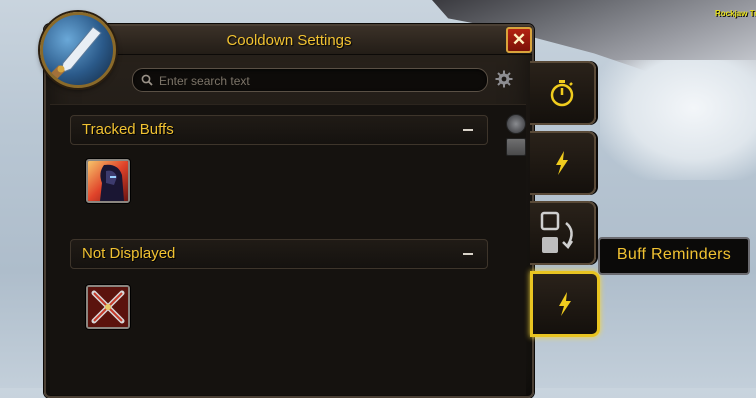  I want to click on tab-buff-reminders, so click(565, 304).